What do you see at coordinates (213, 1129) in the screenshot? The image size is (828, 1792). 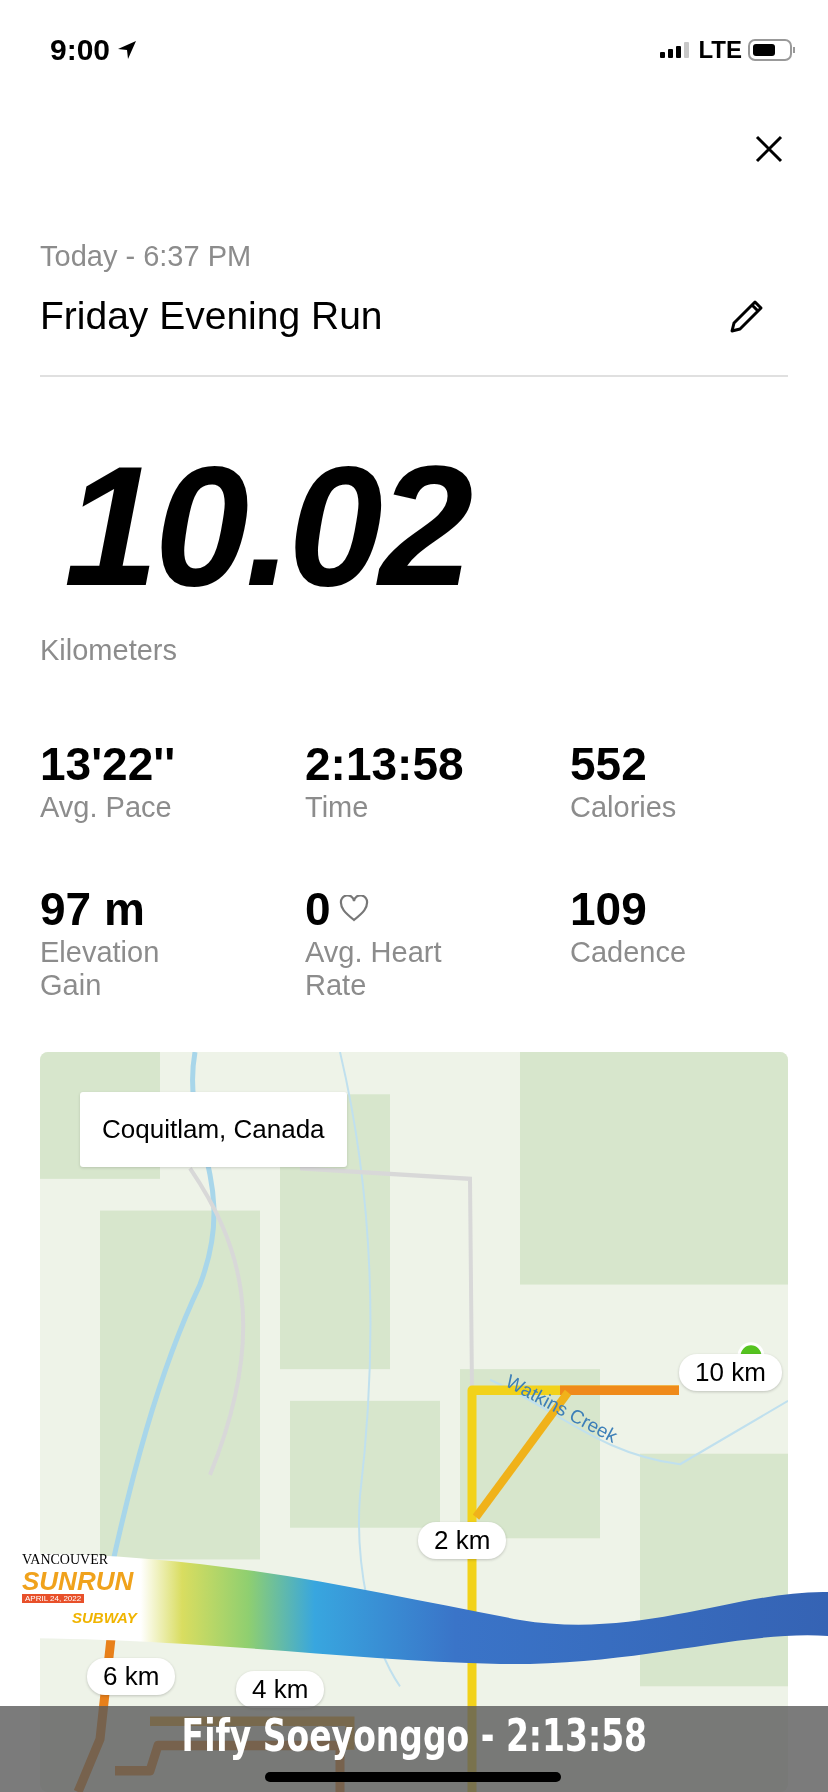 I see `map-location-label: Coquitlam, Canada` at bounding box center [213, 1129].